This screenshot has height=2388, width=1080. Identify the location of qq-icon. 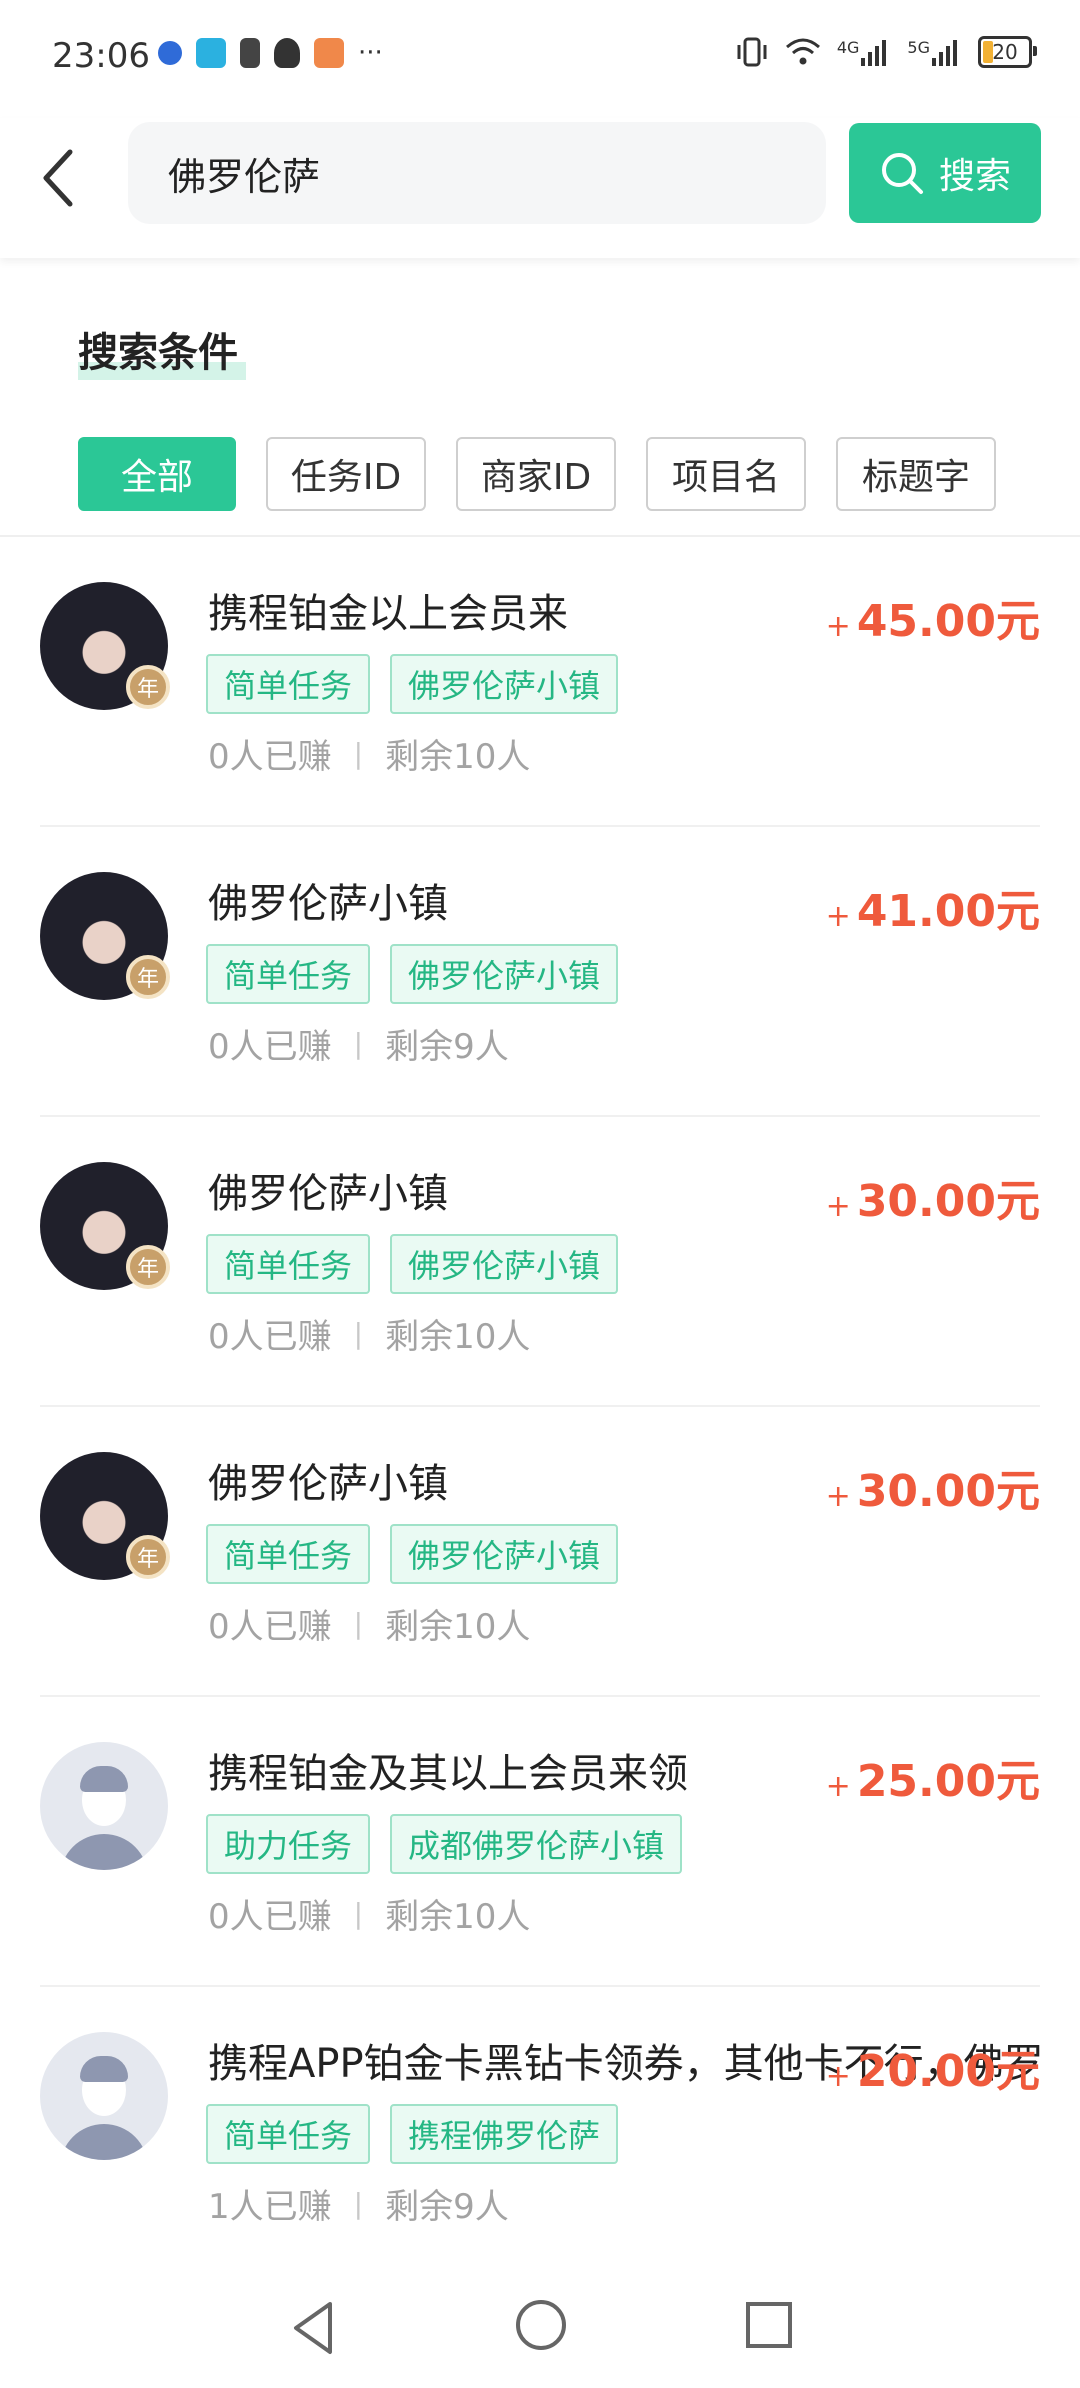
(287, 53).